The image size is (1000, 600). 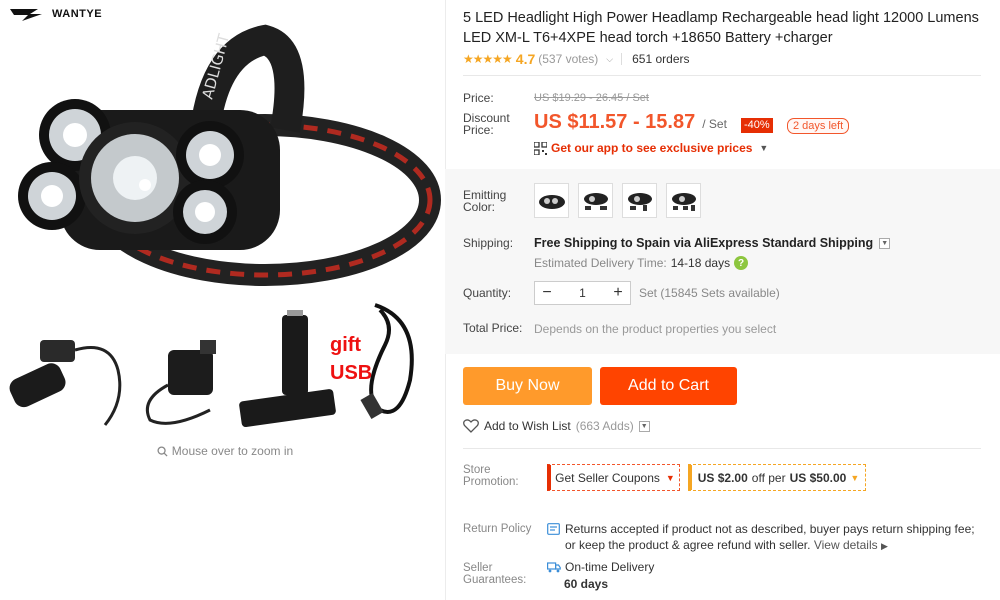 I want to click on brand-logo-icon, so click(x=26, y=15).